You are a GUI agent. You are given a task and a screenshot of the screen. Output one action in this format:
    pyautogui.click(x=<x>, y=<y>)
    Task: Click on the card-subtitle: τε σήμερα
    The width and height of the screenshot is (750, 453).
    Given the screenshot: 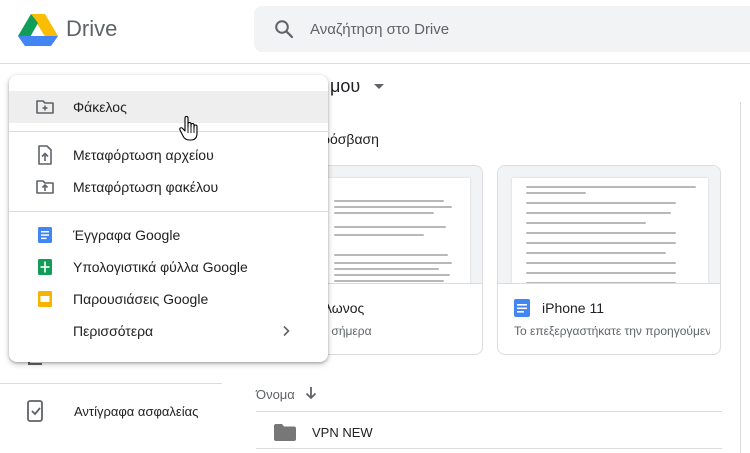 What is the action you would take?
    pyautogui.click(x=345, y=331)
    